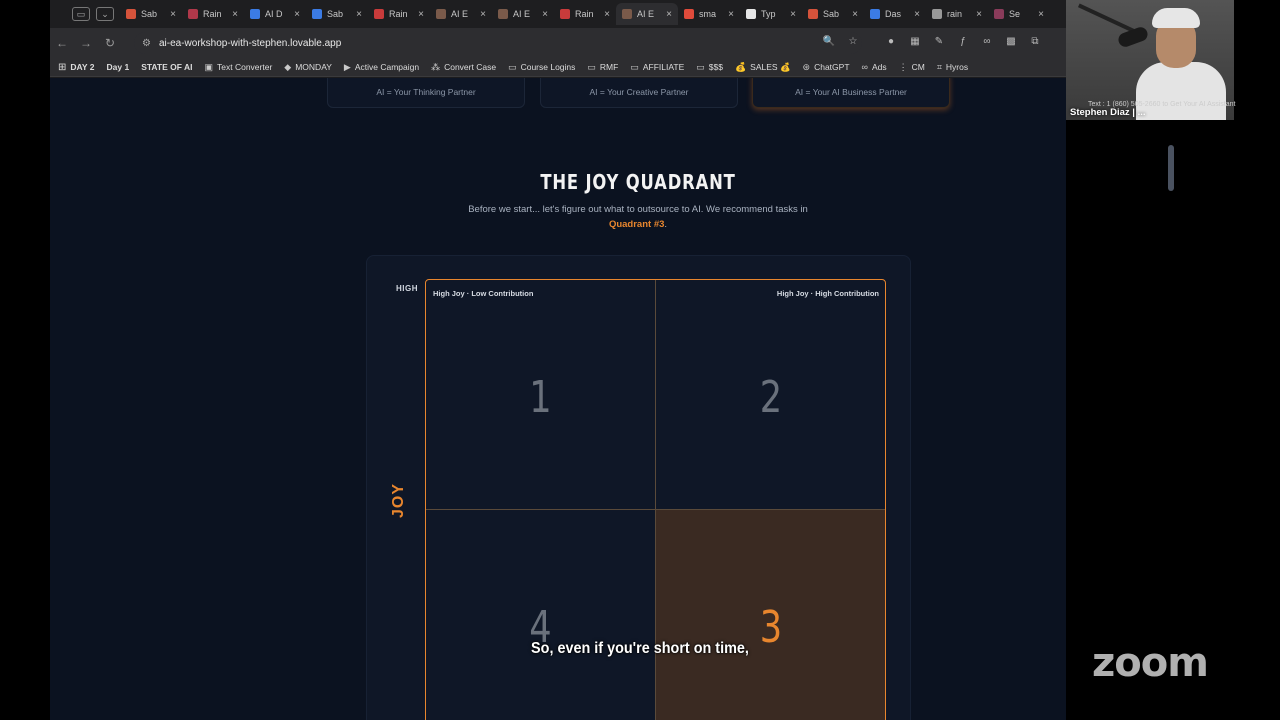 The height and width of the screenshot is (720, 1280). What do you see at coordinates (915, 42) in the screenshot?
I see `extension-calendar-icon: ▦` at bounding box center [915, 42].